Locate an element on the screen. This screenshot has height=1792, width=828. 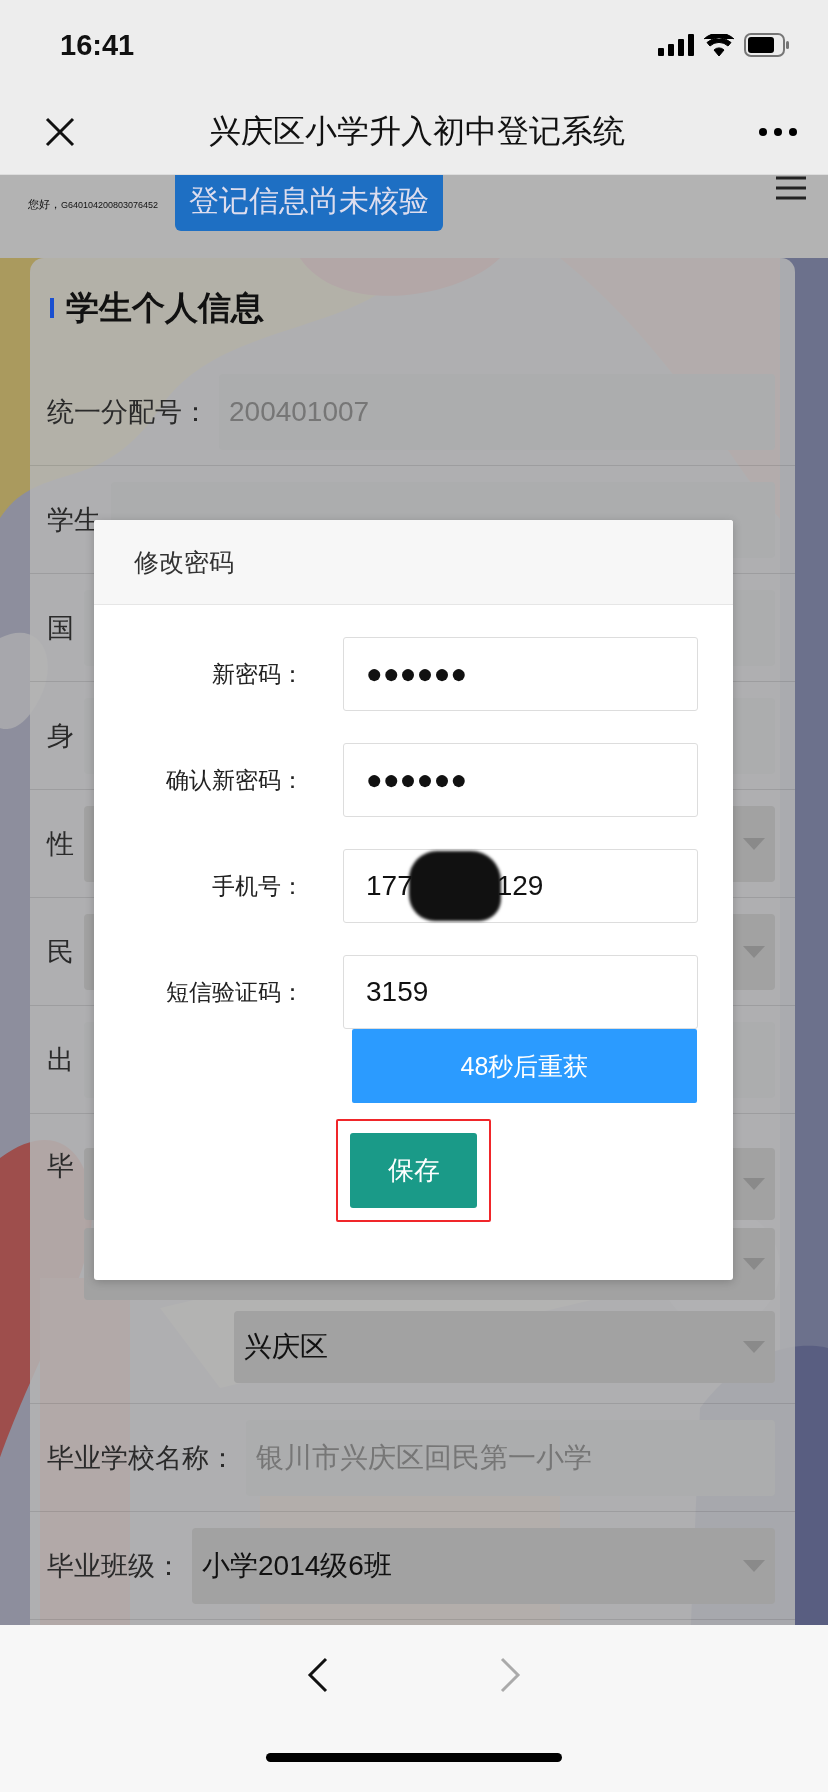
field-label: 新密码： is located at coordinates (257, 674).